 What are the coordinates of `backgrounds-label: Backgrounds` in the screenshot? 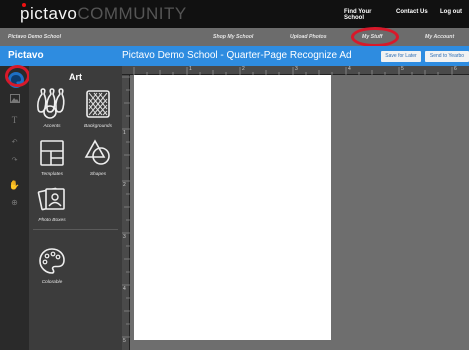 It's located at (98, 126).